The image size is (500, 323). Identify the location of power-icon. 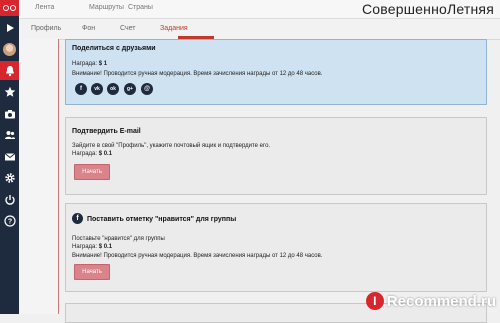
(9, 199).